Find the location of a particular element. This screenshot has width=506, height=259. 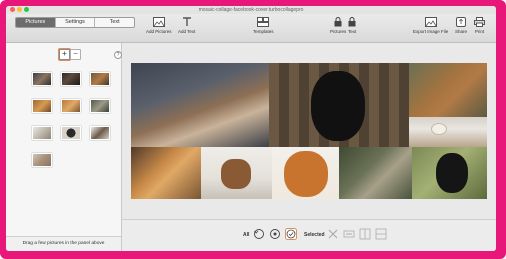

shiba-shape is located at coordinates (236, 174).